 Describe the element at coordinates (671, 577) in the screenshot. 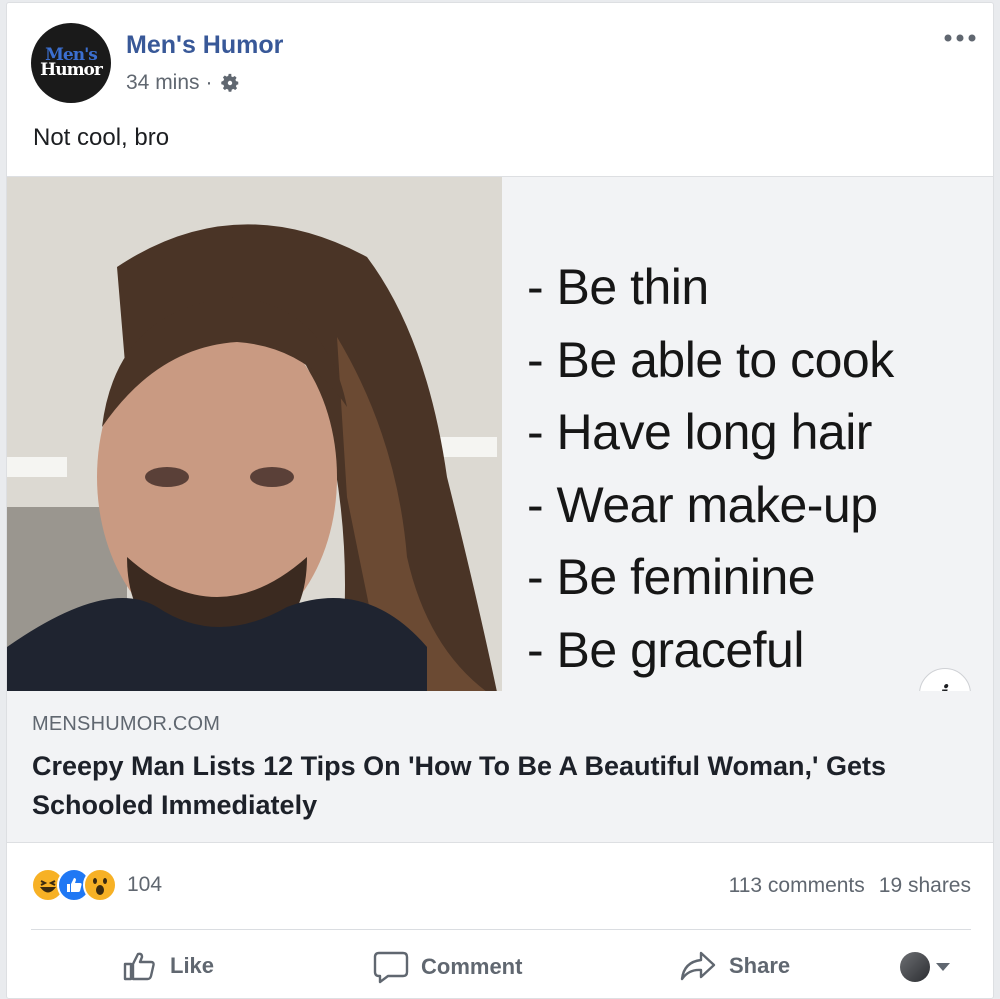

I see `tips-list-item: - Be feminine` at that location.